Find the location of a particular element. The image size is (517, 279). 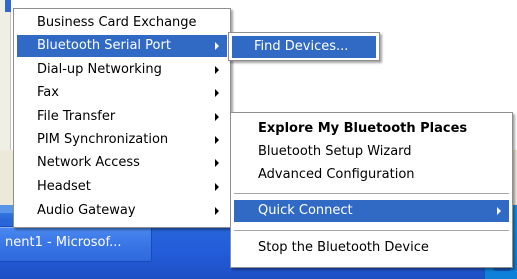

menu-item-dial-up-networking: Dial-up Networking is located at coordinates (122, 70).